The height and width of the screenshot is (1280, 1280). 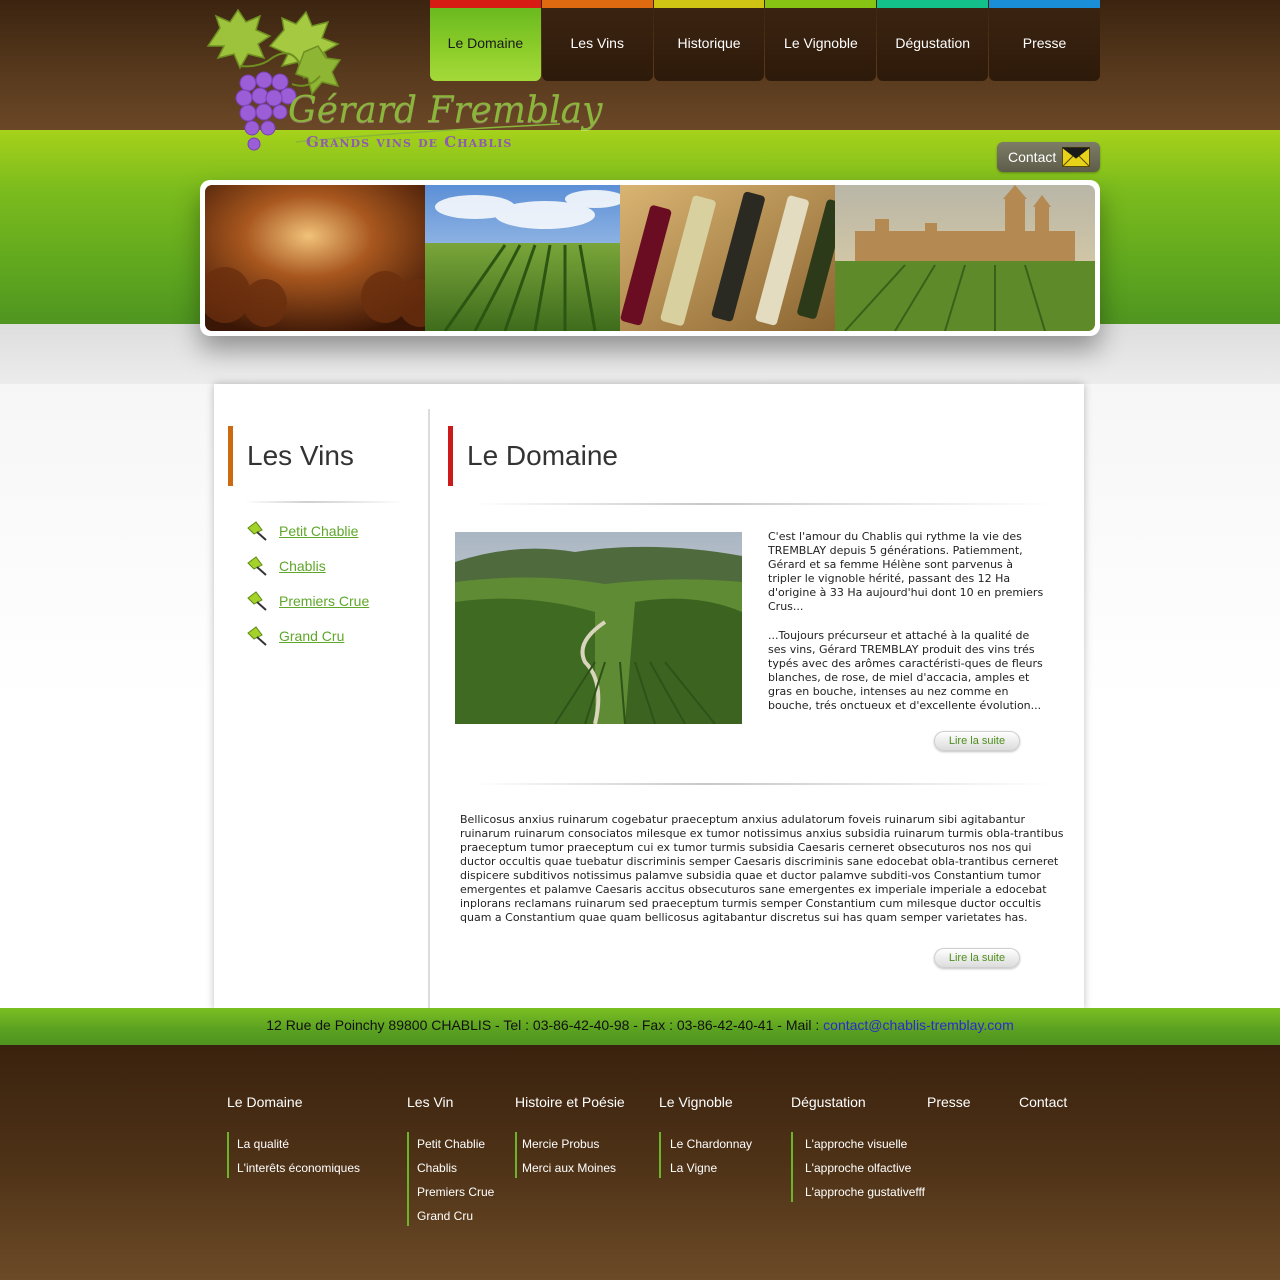 What do you see at coordinates (1032, 157) in the screenshot?
I see `contact-button-label: Contact` at bounding box center [1032, 157].